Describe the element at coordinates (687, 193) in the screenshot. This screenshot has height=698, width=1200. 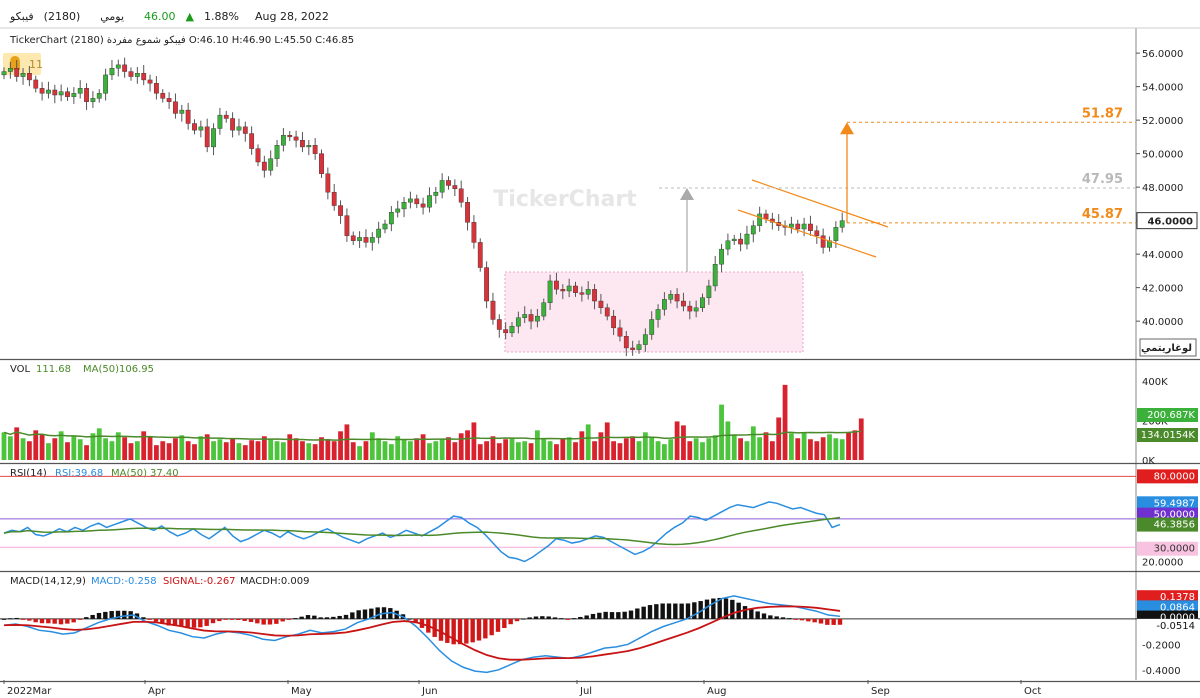
I see `measure-arrow-head` at that location.